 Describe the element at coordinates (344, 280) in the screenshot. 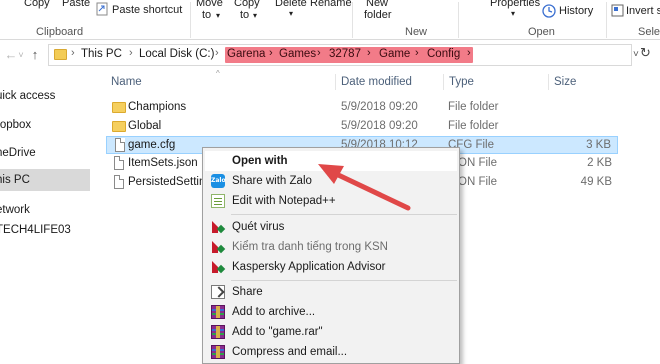

I see `menu-separator` at that location.